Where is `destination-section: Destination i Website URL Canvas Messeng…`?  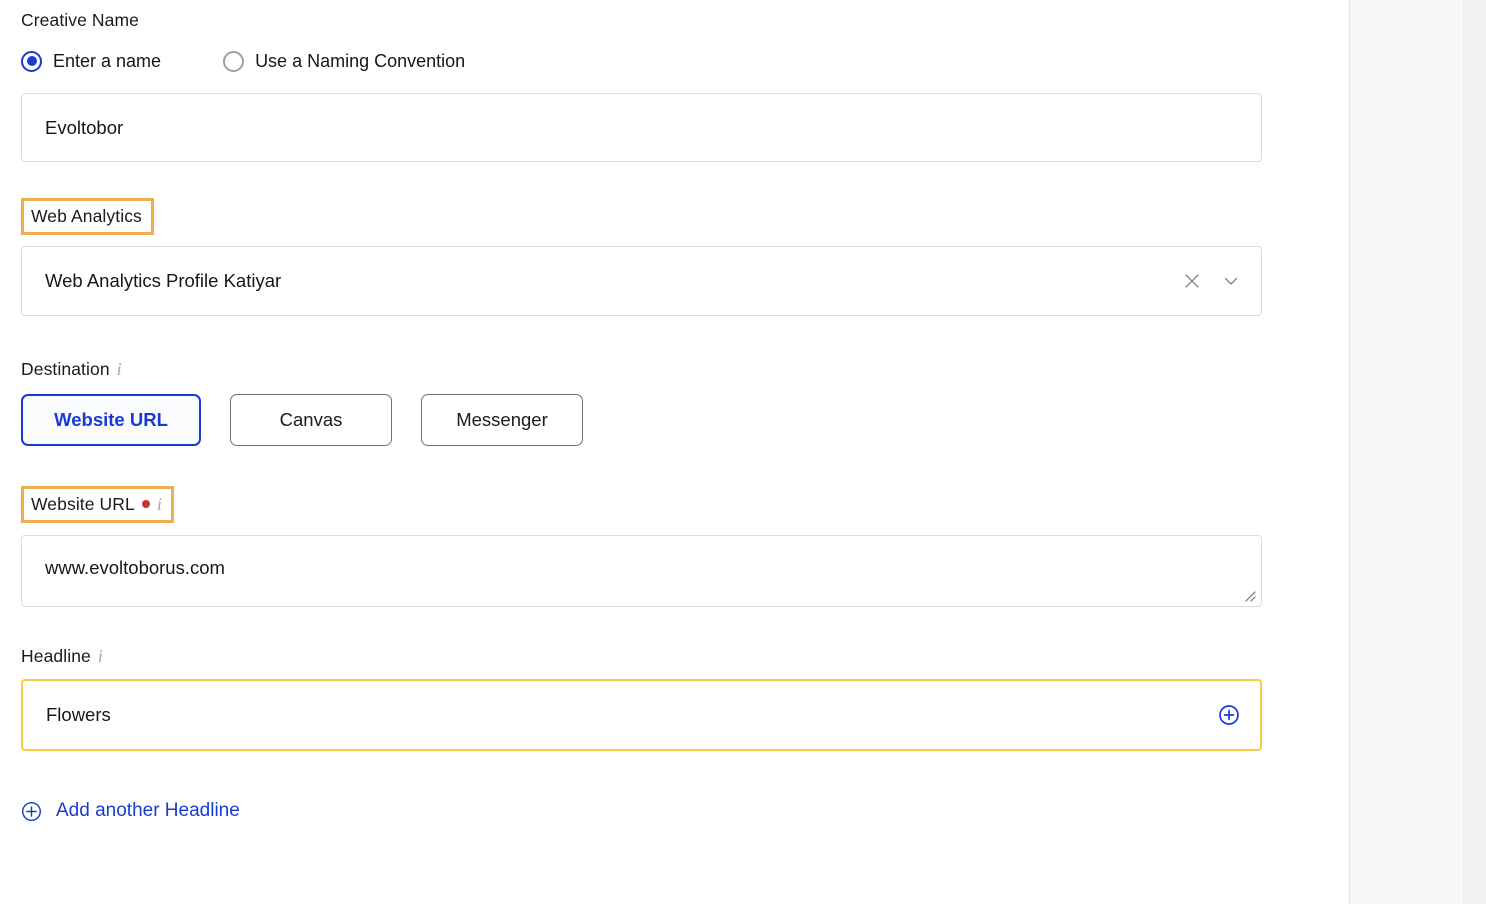 destination-section: Destination i Website URL Canvas Messeng… is located at coordinates (674, 402).